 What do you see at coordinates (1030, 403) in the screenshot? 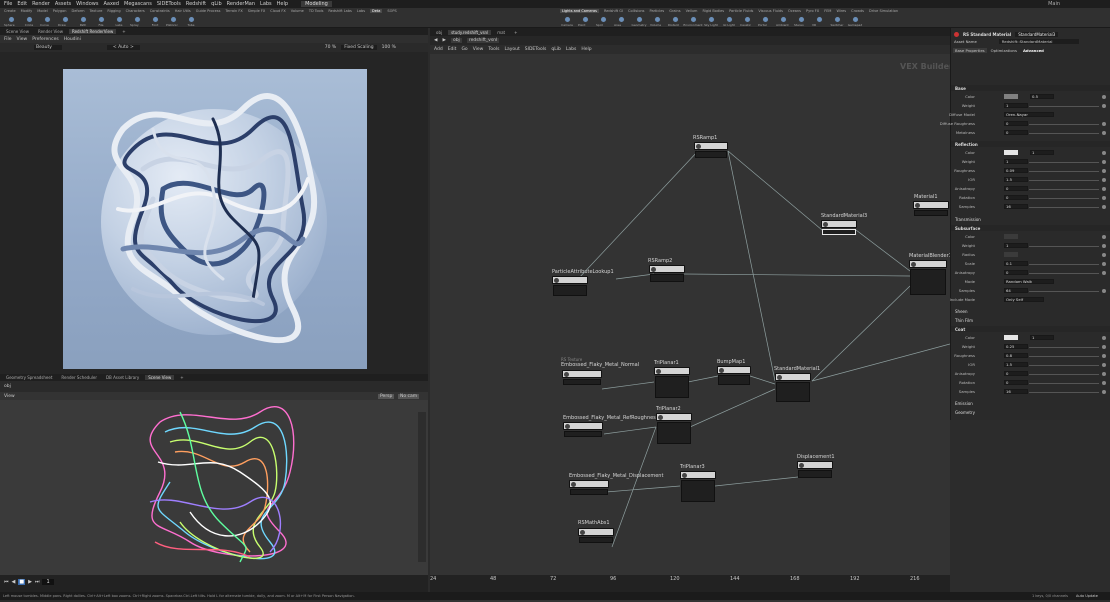
I see `section-emission: Emission` at bounding box center [1030, 403].